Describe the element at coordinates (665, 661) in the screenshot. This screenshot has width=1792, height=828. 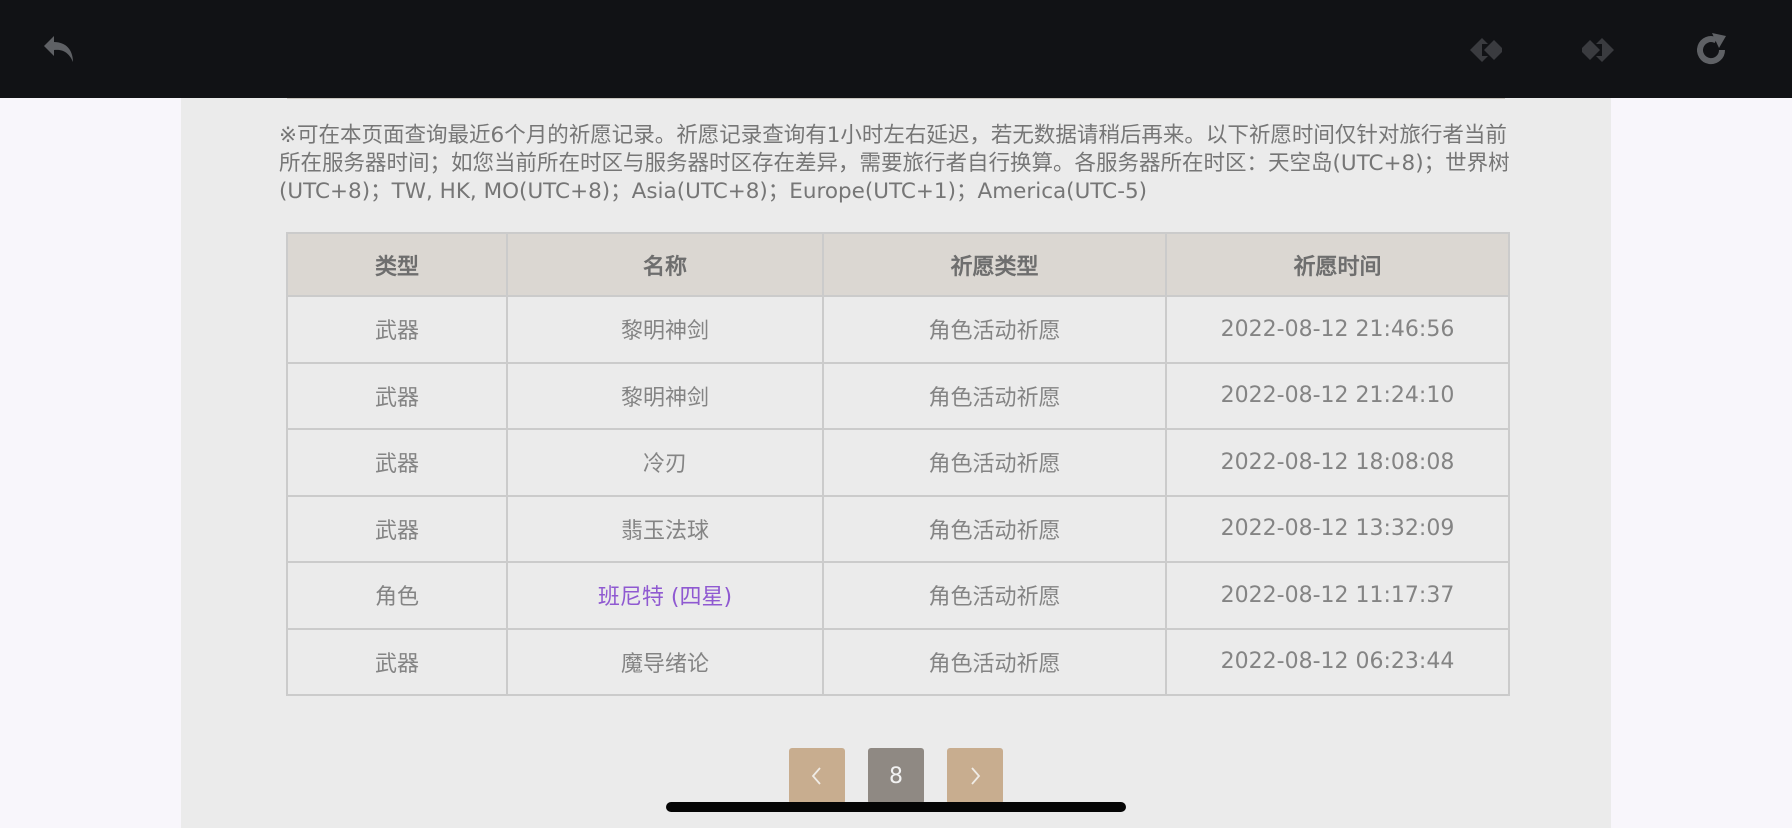
I see `cell-name: 魔导绪论` at that location.